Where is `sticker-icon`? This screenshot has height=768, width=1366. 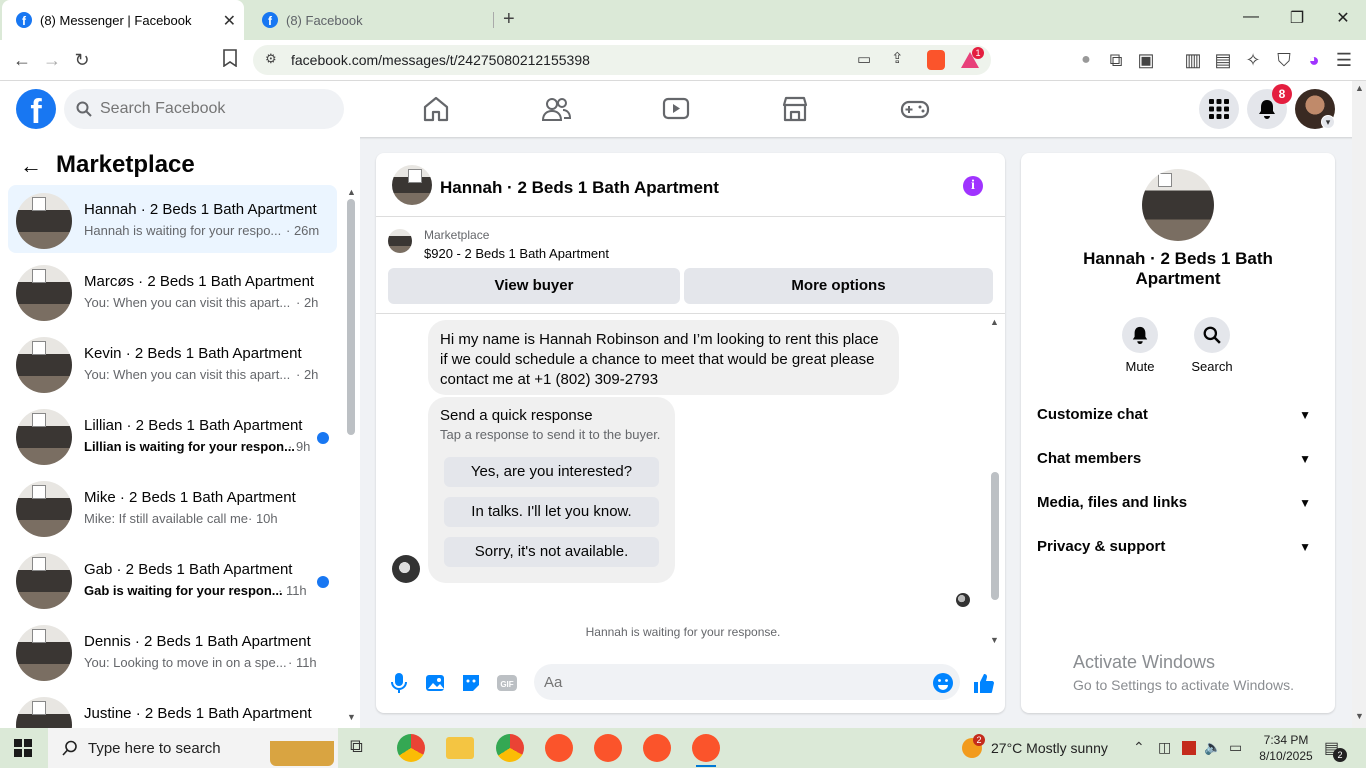 sticker-icon is located at coordinates (471, 683).